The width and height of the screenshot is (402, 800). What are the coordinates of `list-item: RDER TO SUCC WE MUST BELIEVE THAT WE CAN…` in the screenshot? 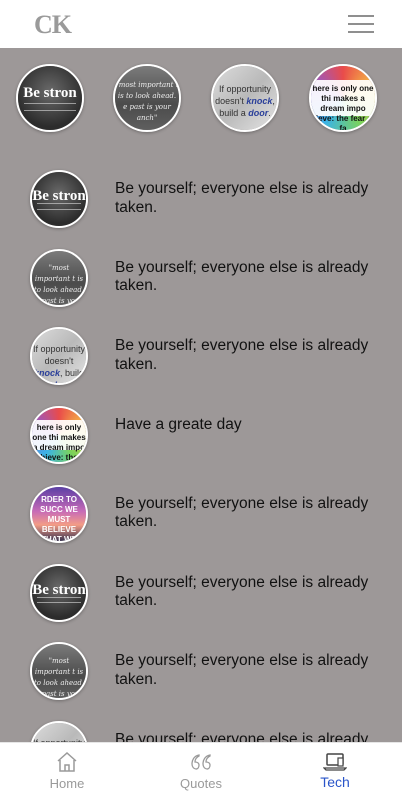 It's located at (201, 502).